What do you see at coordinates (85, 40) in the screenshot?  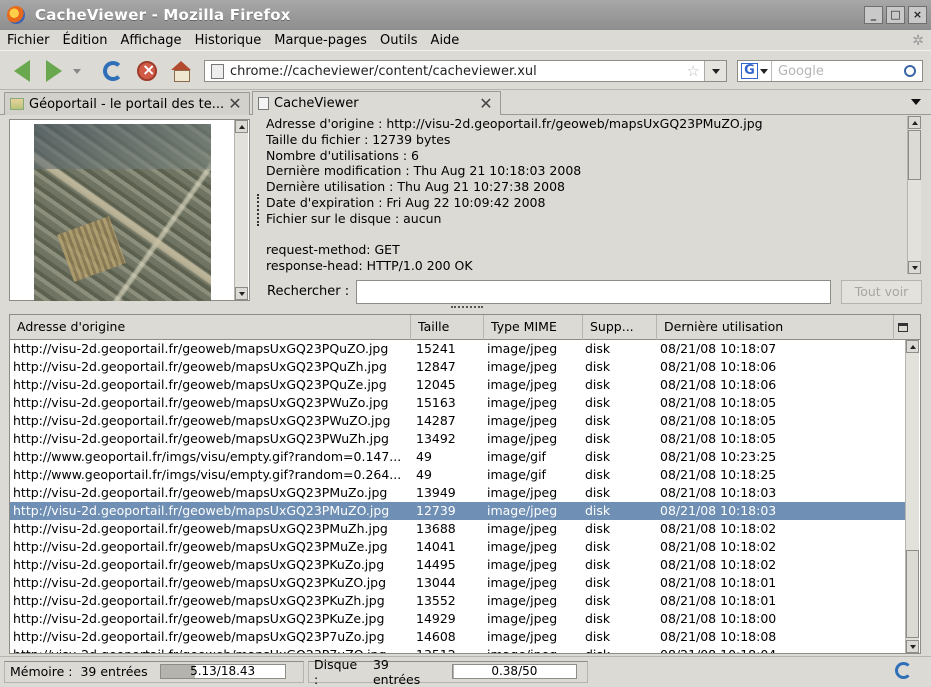 I see `menu-edition: Édition` at bounding box center [85, 40].